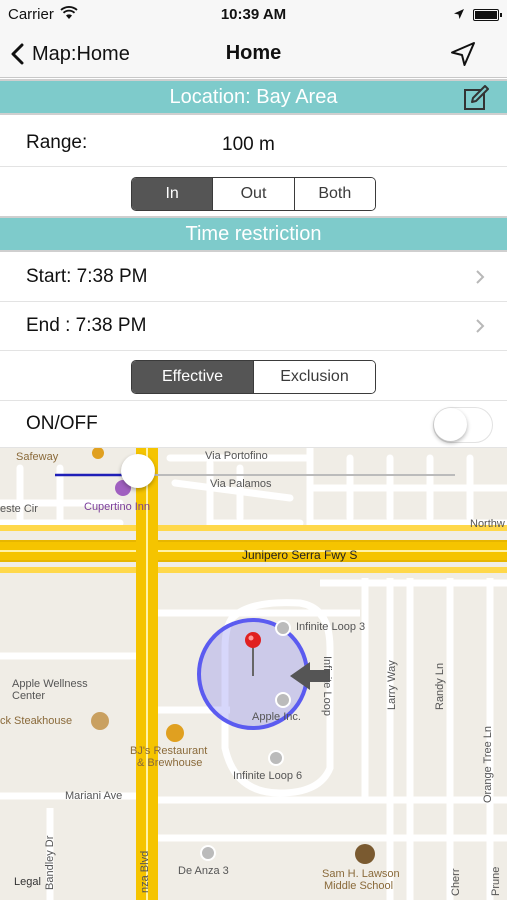 This screenshot has height=900, width=507. I want to click on location-header-label: Location: Bay Area, so click(253, 97).